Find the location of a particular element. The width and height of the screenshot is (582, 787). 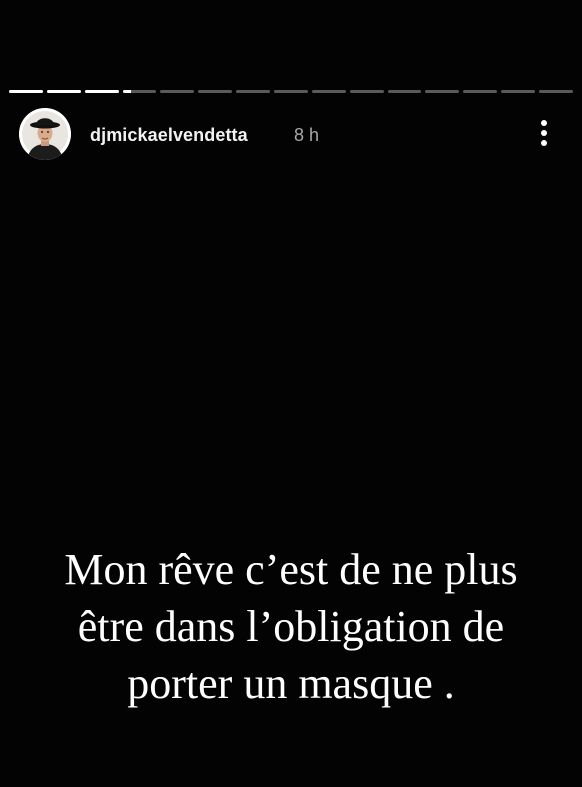

story-progress-bar is located at coordinates (291, 91).